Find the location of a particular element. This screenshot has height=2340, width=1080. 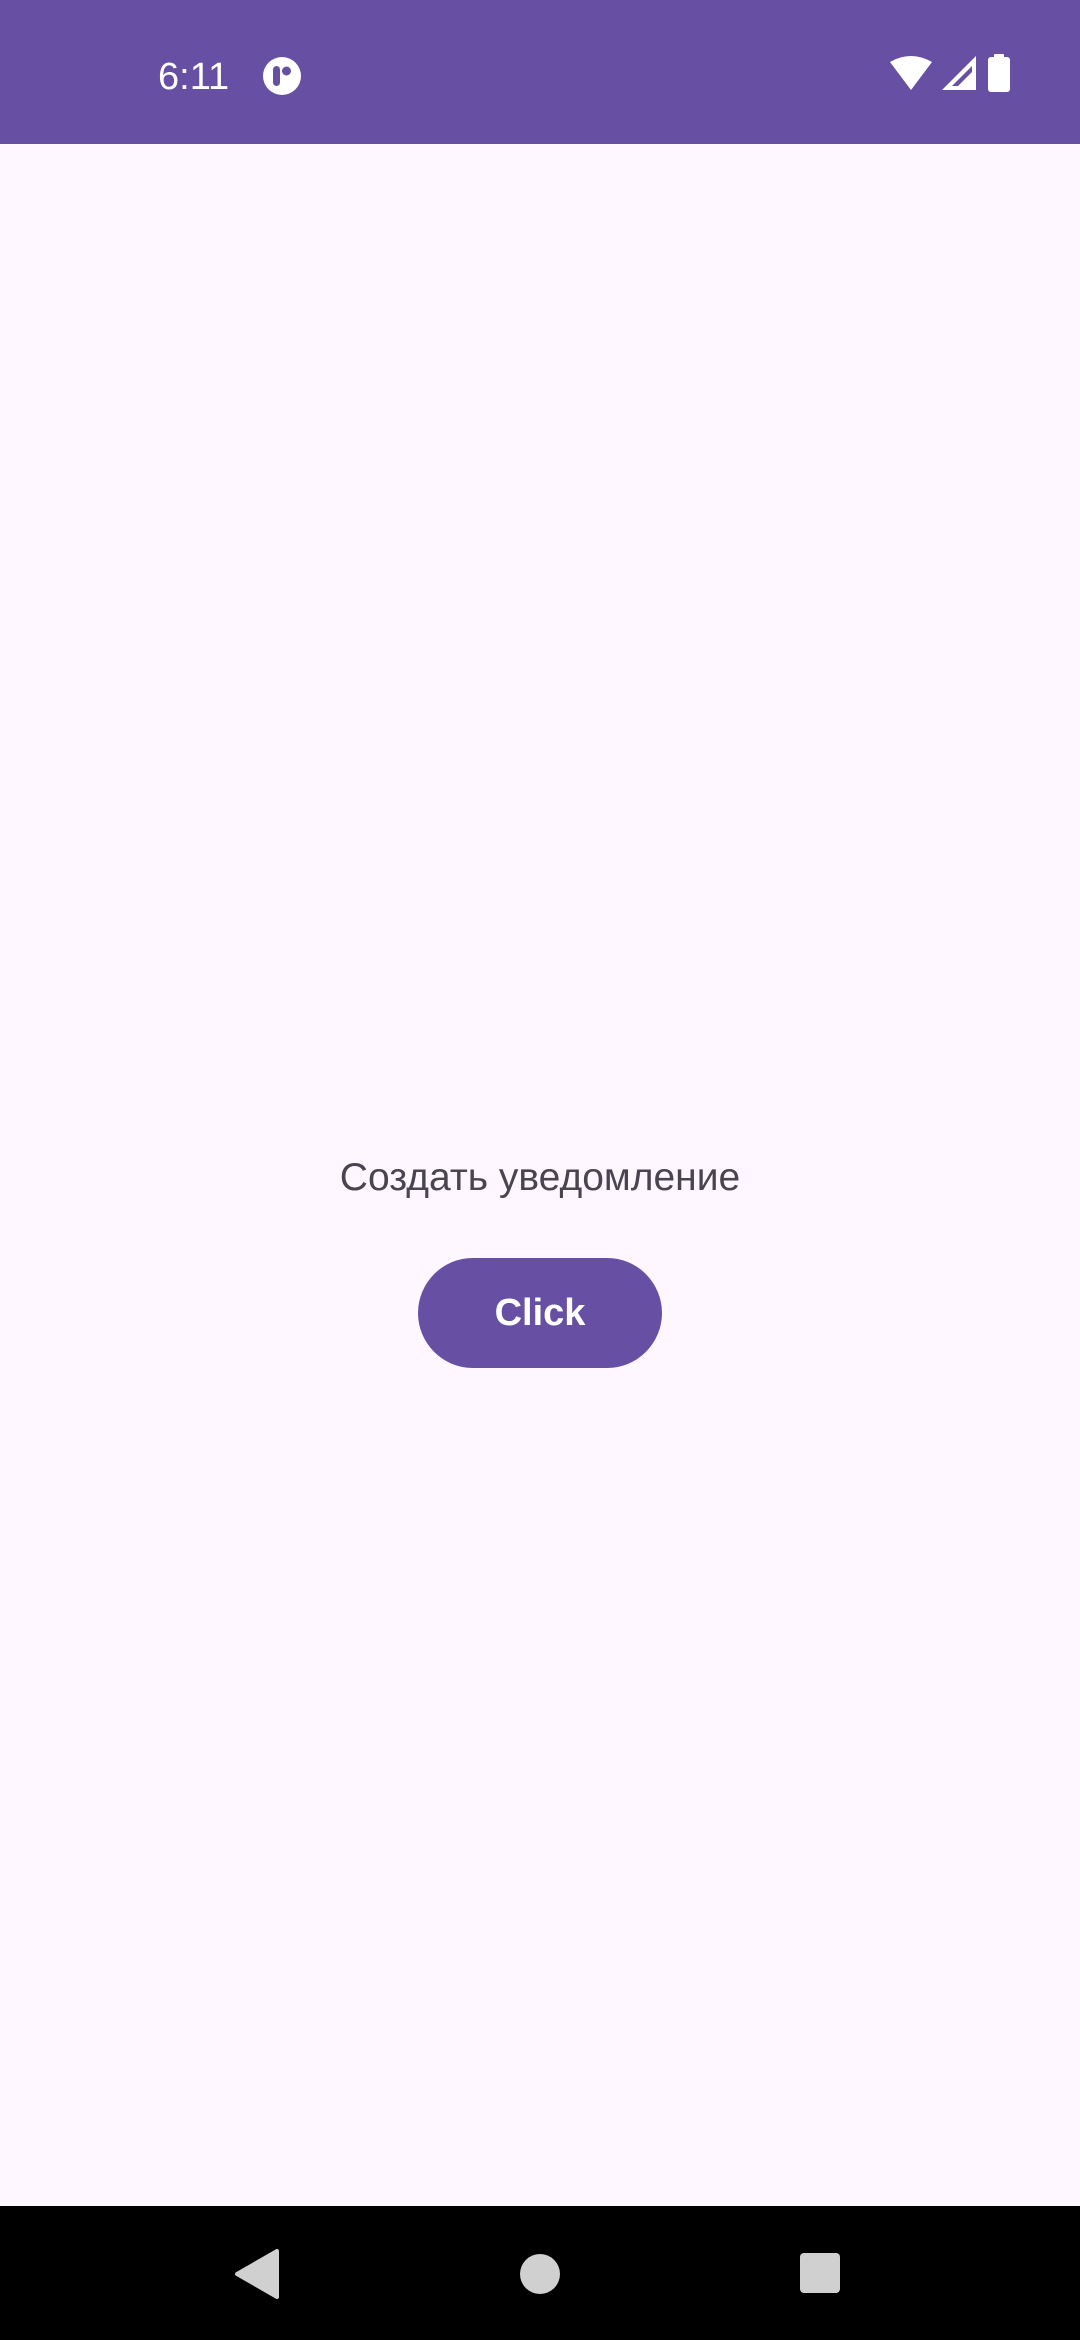

app-notification-icon is located at coordinates (282, 76).